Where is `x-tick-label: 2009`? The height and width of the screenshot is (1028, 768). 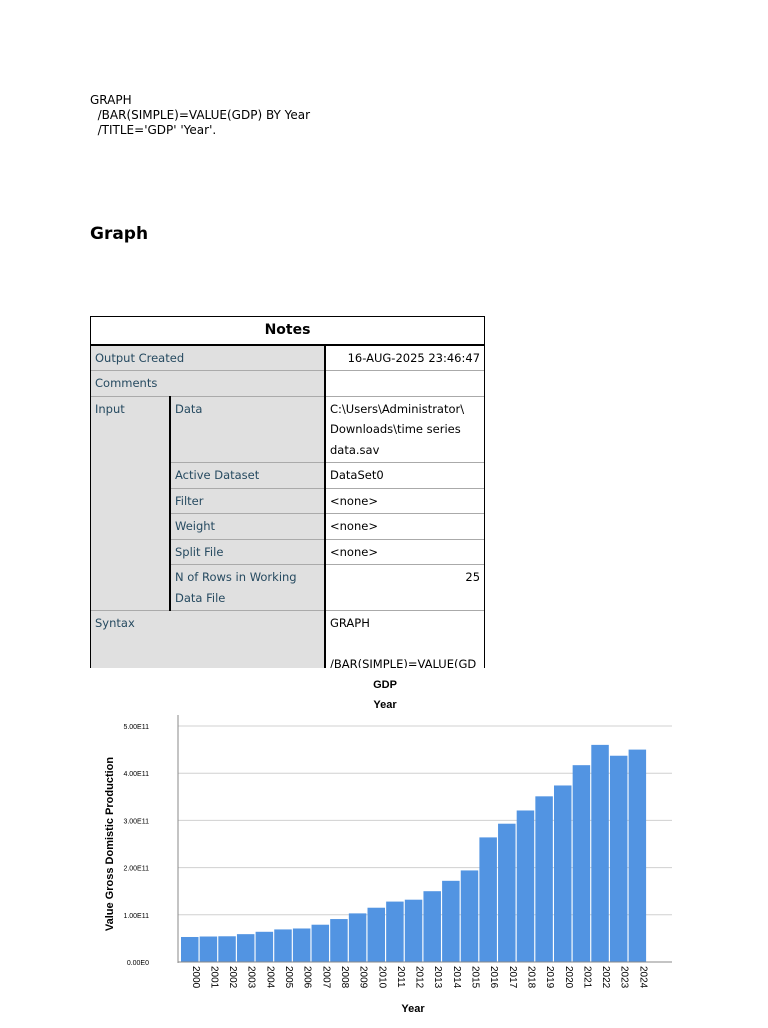 x-tick-label: 2009 is located at coordinates (363, 977).